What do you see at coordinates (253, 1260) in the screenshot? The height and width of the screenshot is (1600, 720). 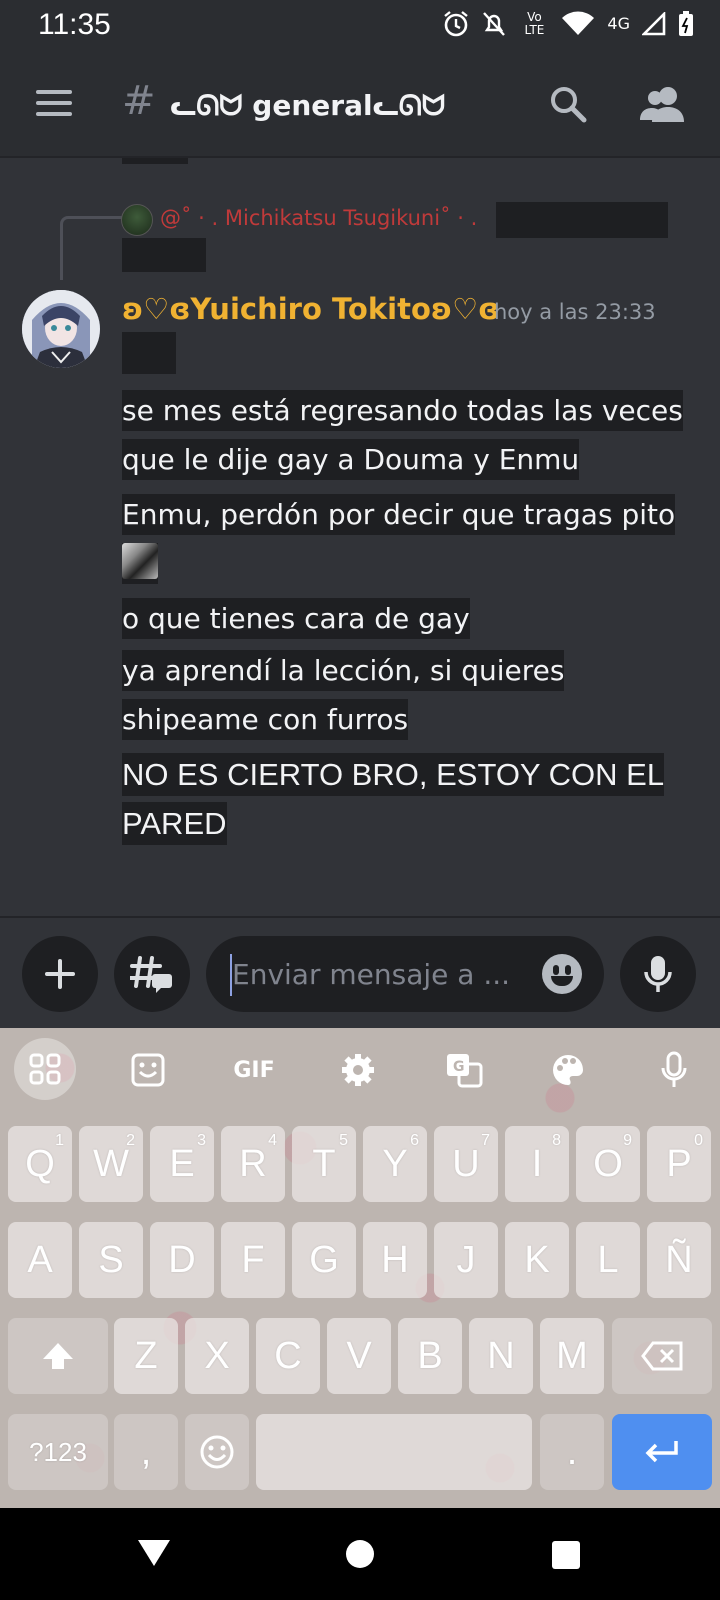 I see `key-f: F` at bounding box center [253, 1260].